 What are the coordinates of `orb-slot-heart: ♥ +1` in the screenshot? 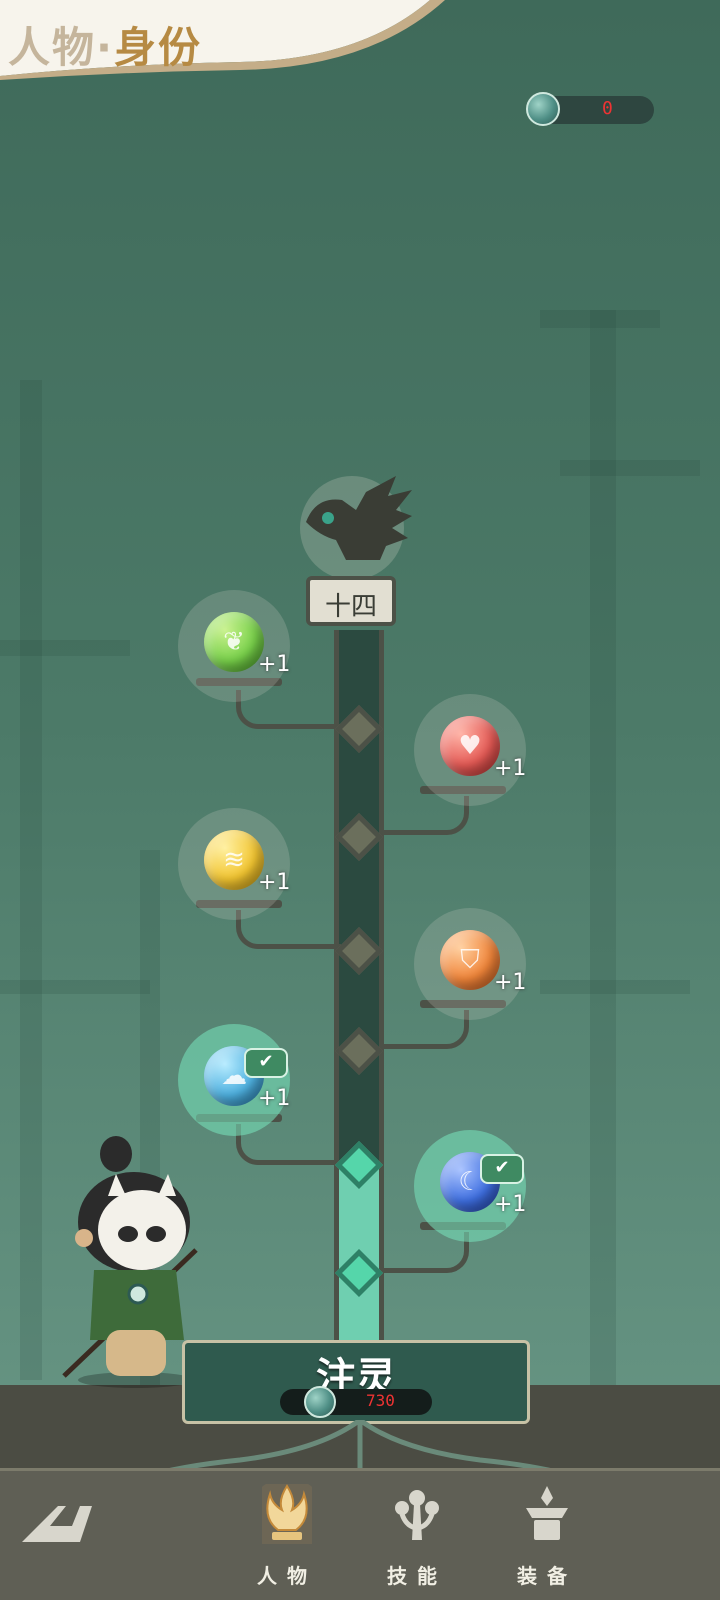 It's located at (470, 750).